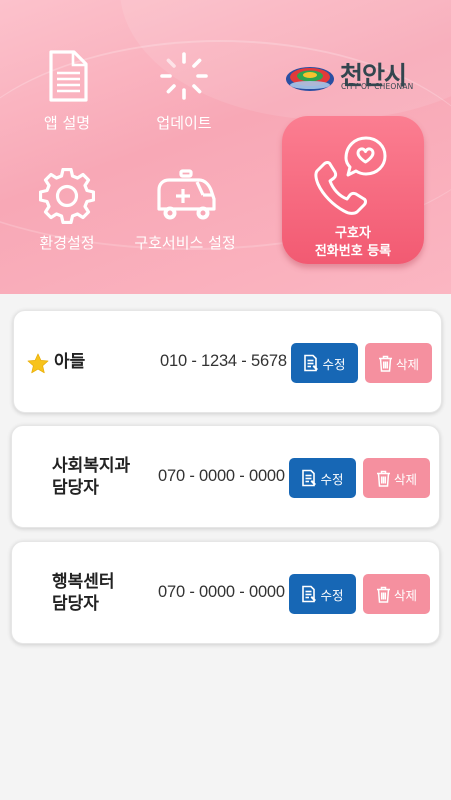 This screenshot has width=451, height=800. I want to click on menu-label: 구호서비스 설정, so click(185, 243).